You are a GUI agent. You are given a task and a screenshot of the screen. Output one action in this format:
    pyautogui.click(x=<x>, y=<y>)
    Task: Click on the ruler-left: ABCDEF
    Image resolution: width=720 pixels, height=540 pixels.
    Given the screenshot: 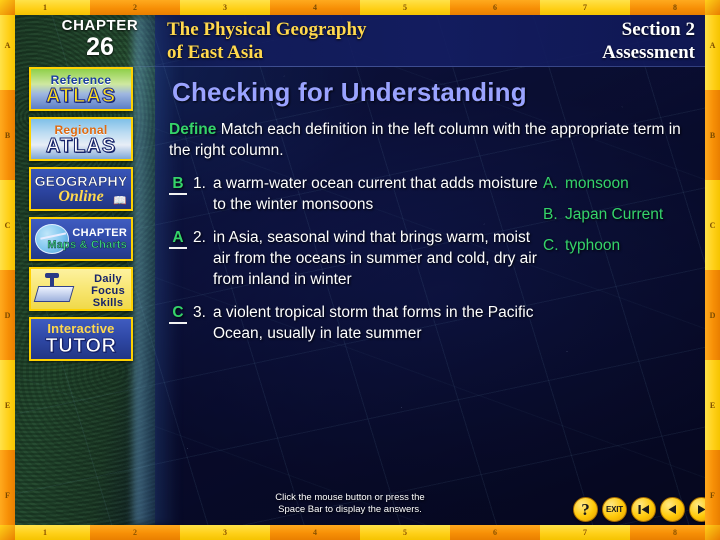 What is the action you would take?
    pyautogui.click(x=7, y=270)
    